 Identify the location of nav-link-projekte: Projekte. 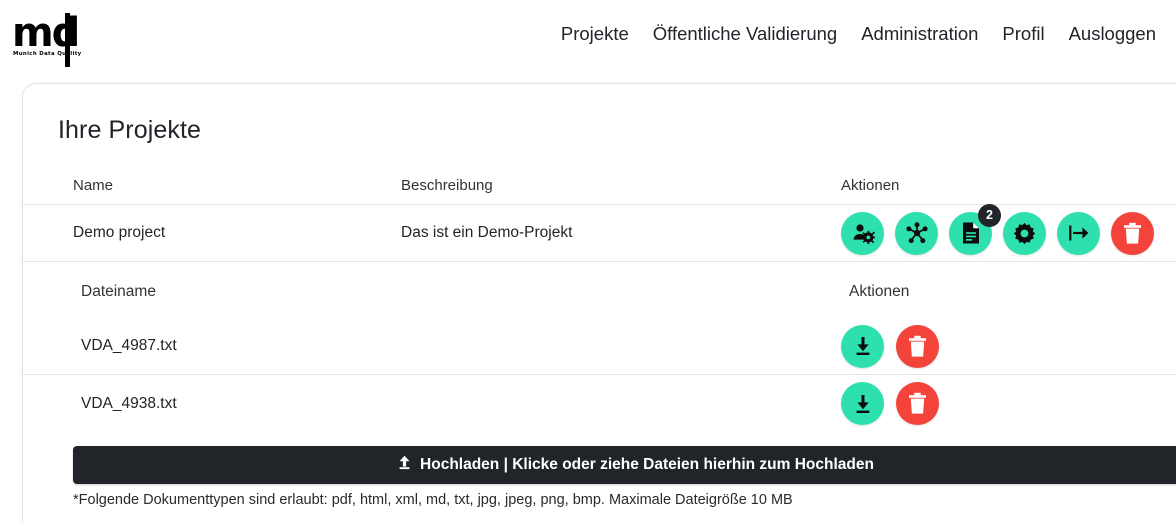
(595, 34).